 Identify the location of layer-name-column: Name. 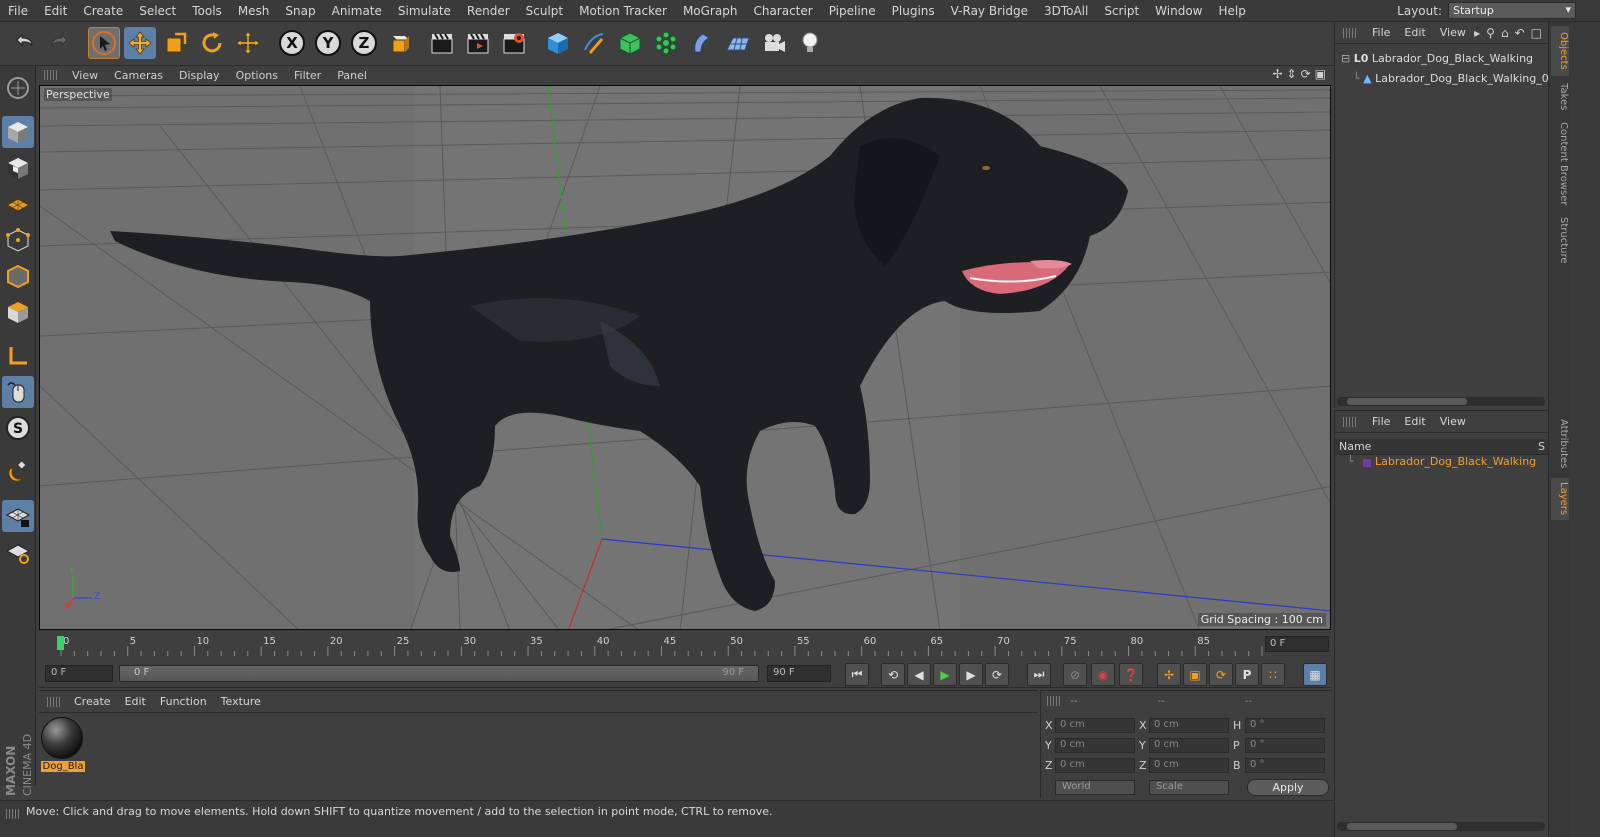
(1355, 446).